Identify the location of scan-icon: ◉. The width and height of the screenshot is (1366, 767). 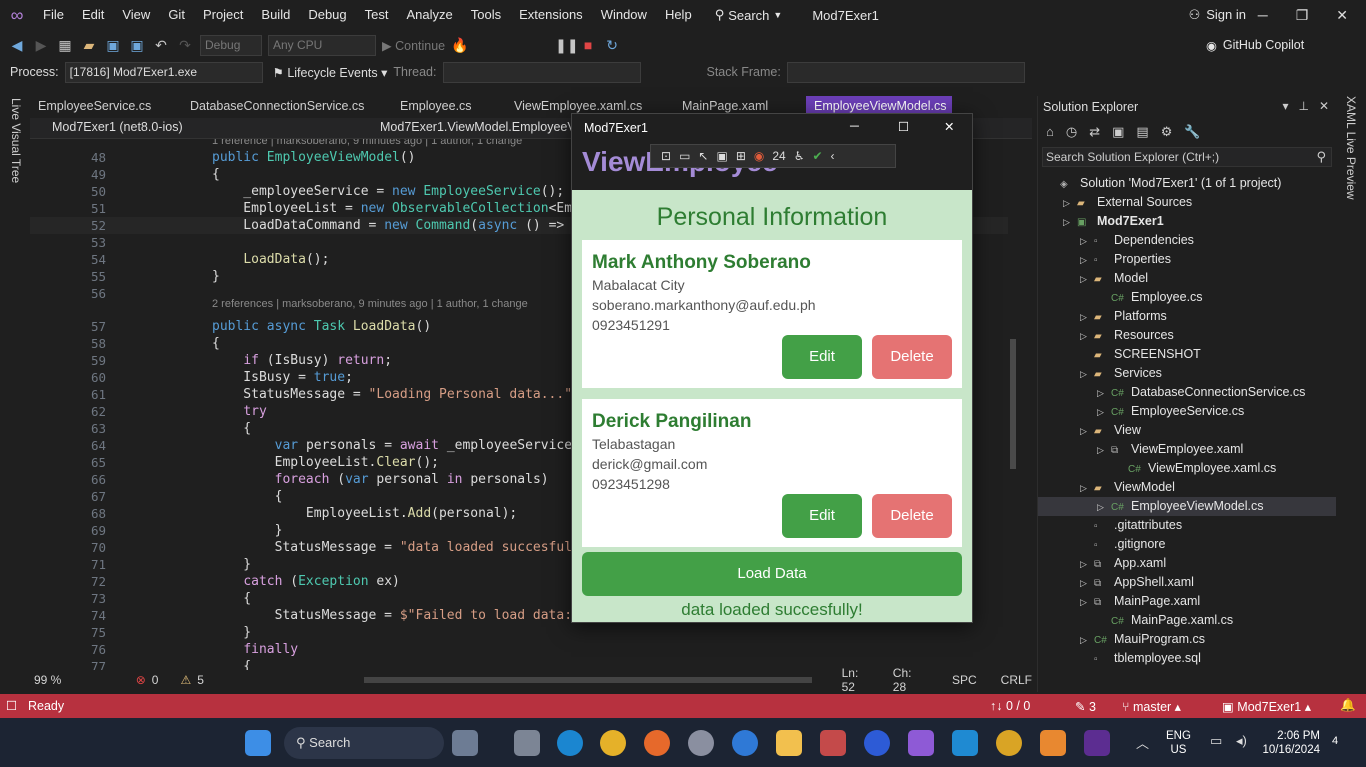
(759, 156).